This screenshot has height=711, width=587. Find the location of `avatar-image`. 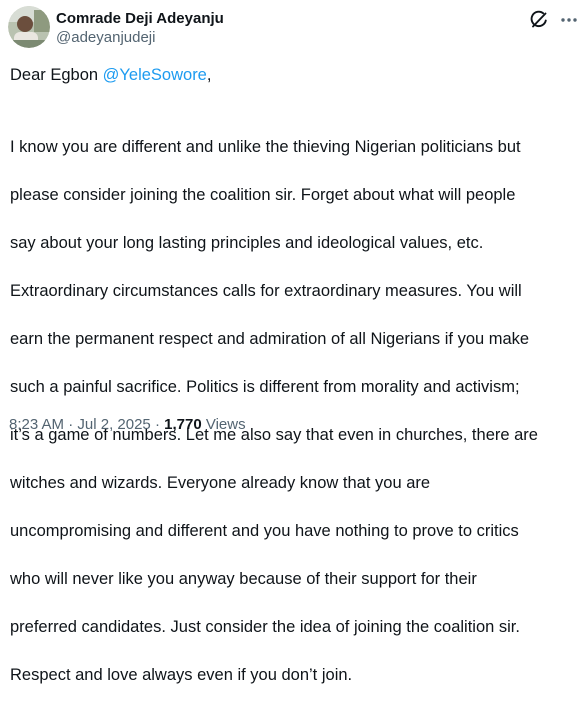

avatar-image is located at coordinates (29, 27).